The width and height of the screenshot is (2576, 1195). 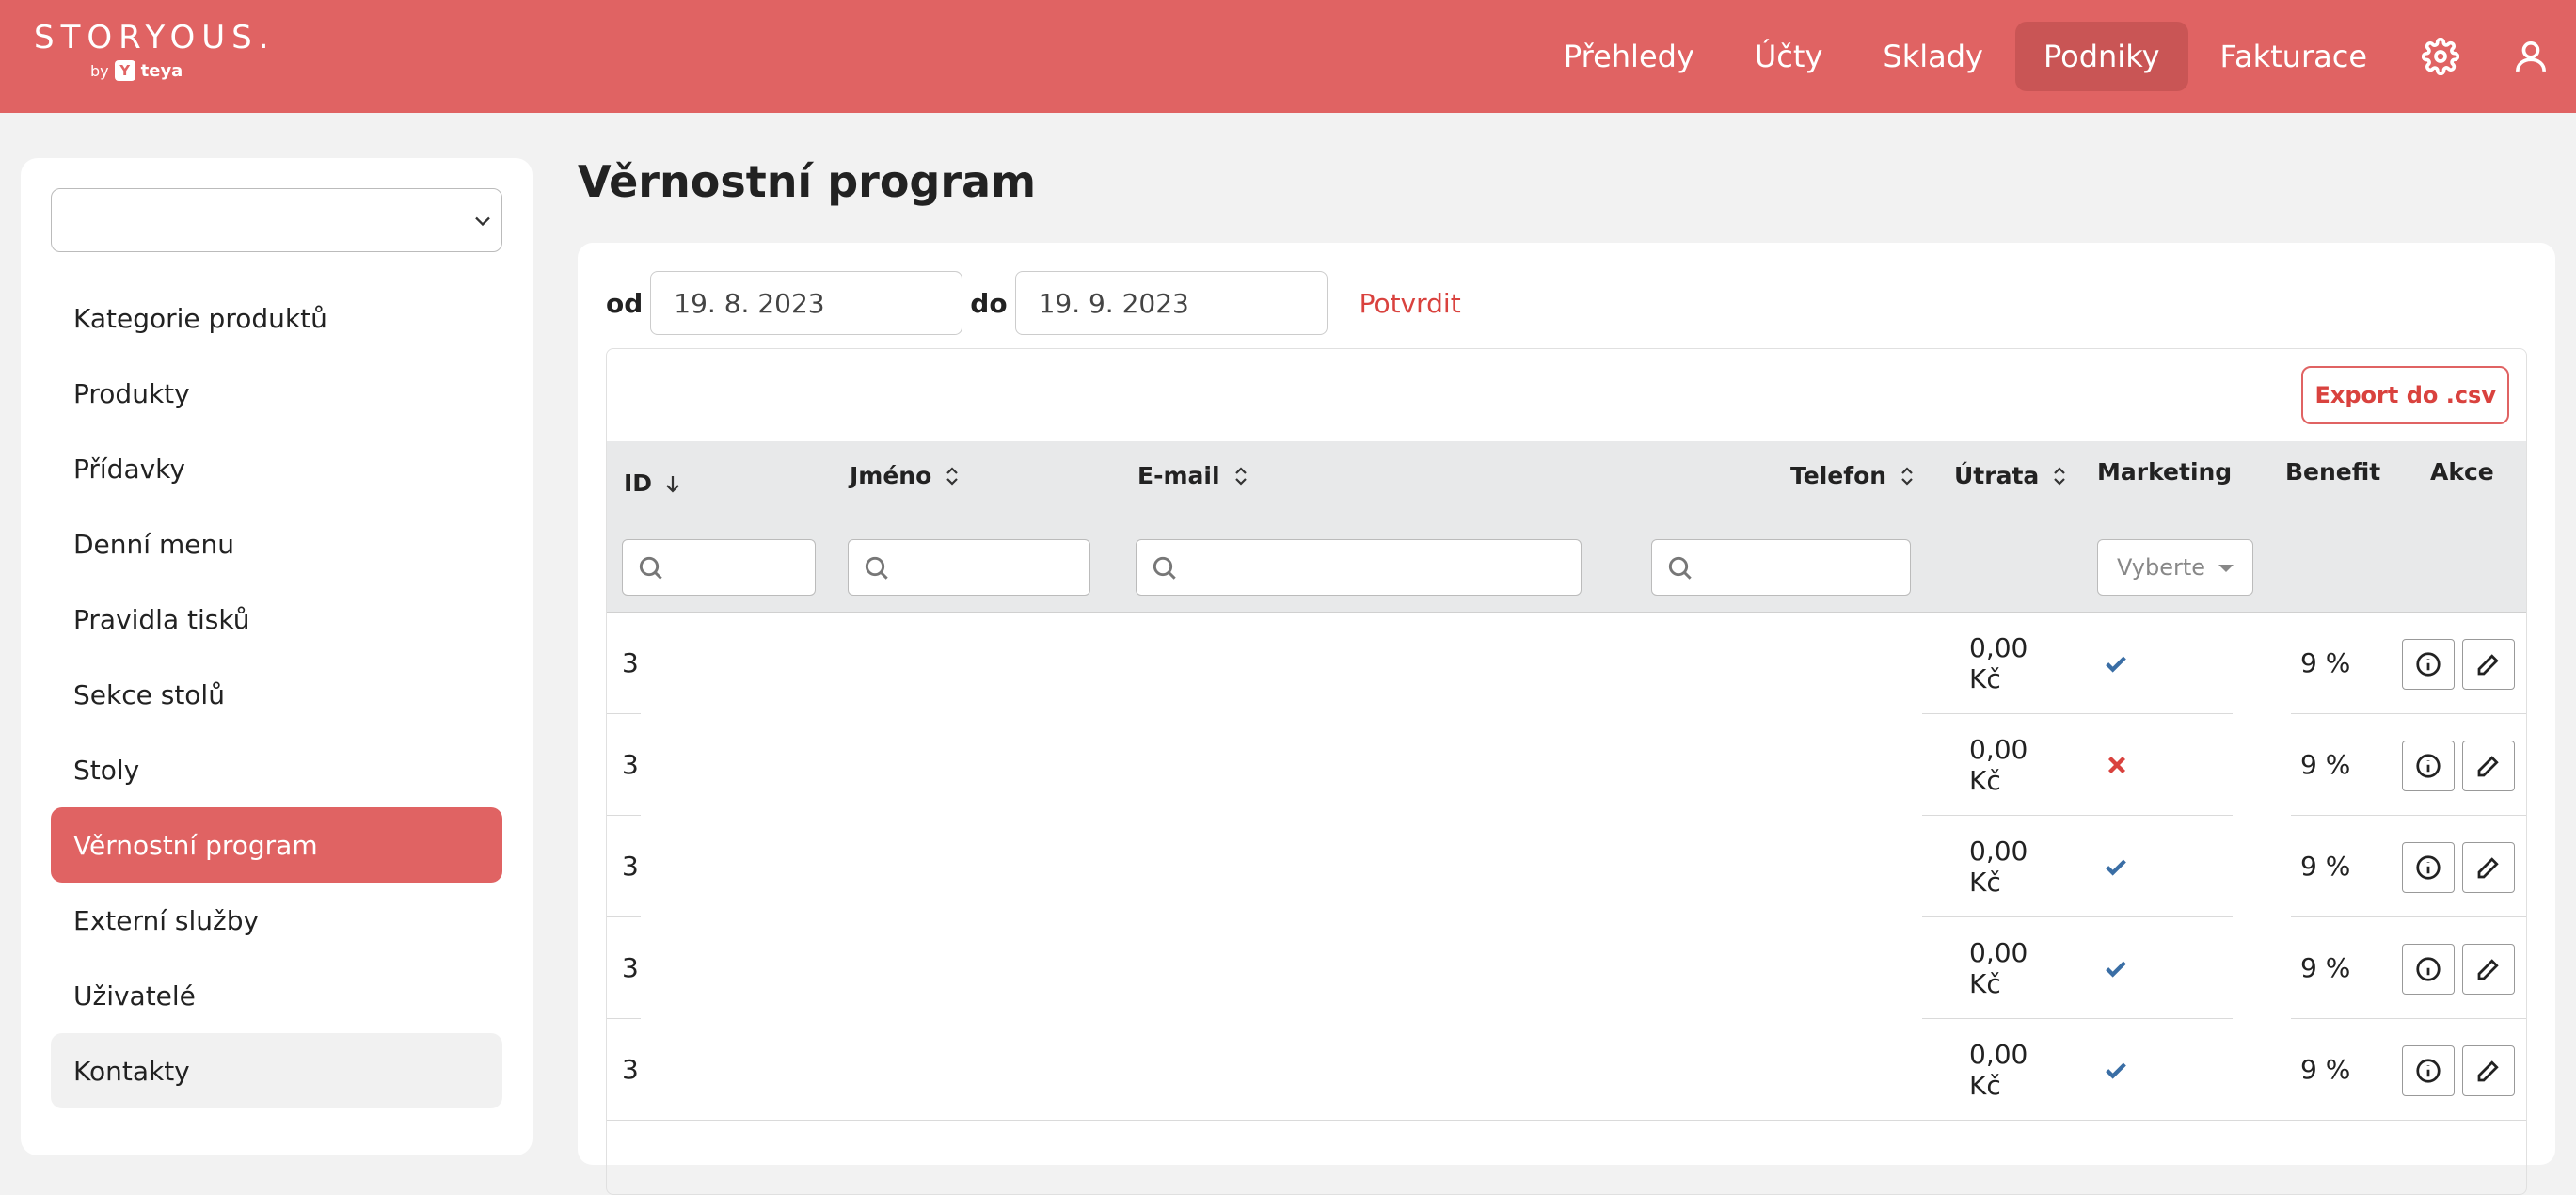 I want to click on column-header-email: E-mail, so click(x=1194, y=475).